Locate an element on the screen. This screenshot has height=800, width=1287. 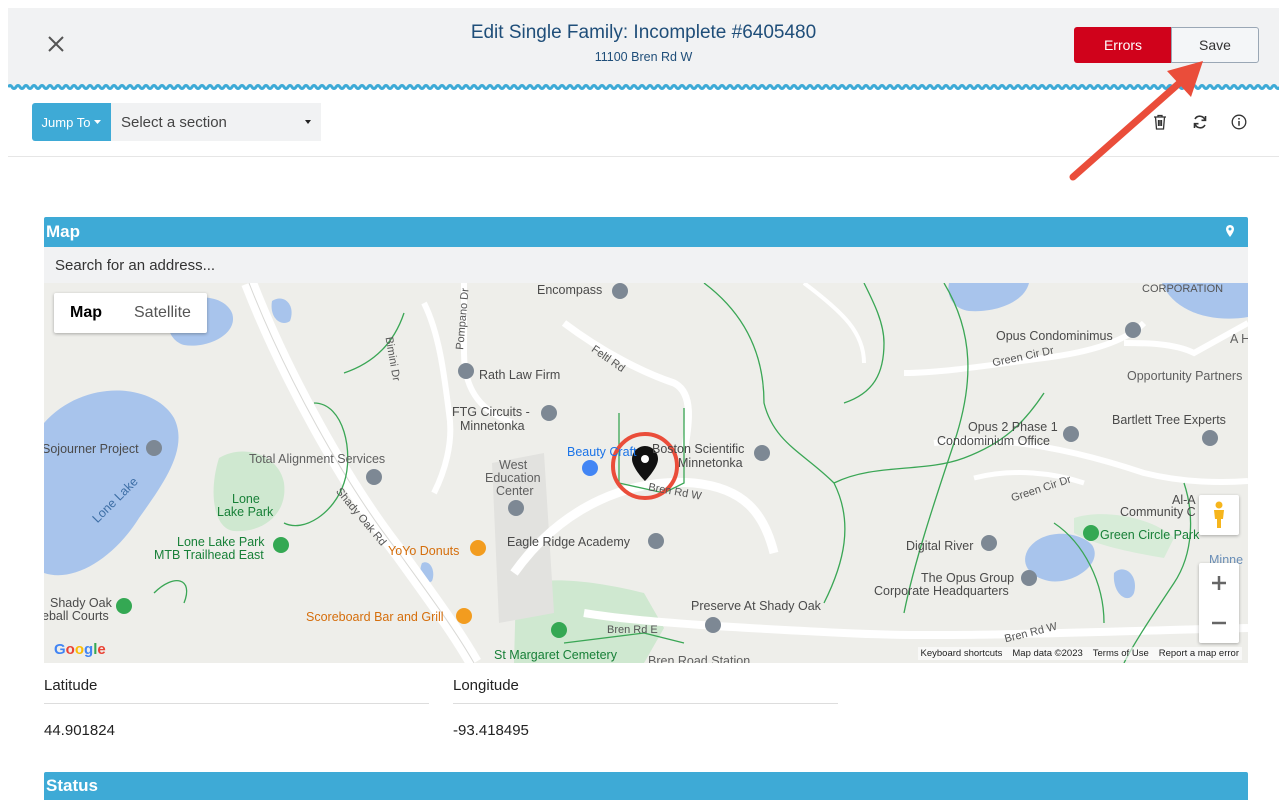
zoom-out-button is located at coordinates (1219, 623).